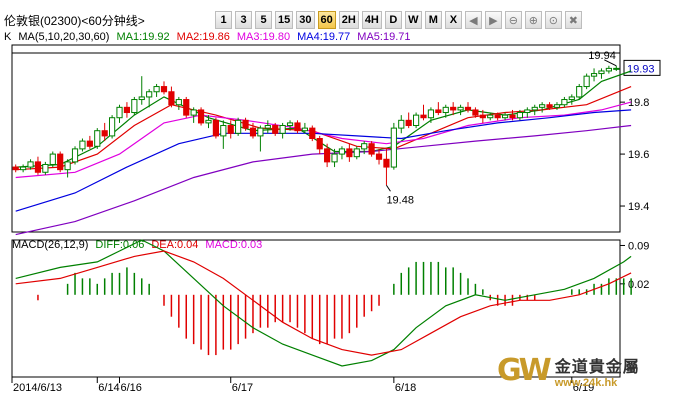  What do you see at coordinates (242, 388) in the screenshot?
I see `x-tick-label: 6/17` at bounding box center [242, 388].